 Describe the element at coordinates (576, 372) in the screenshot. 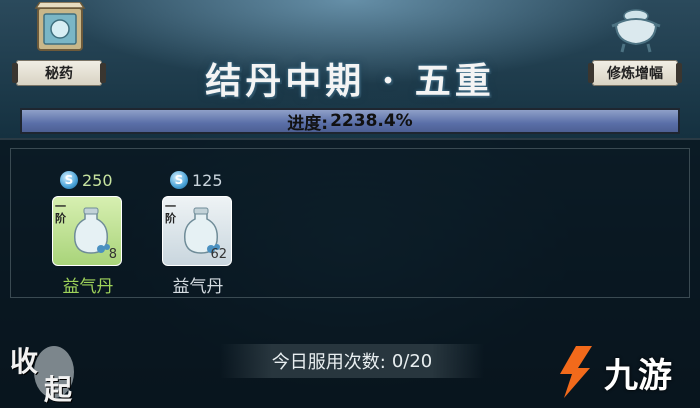

I see `jiuyou-logo-mark-icon` at that location.